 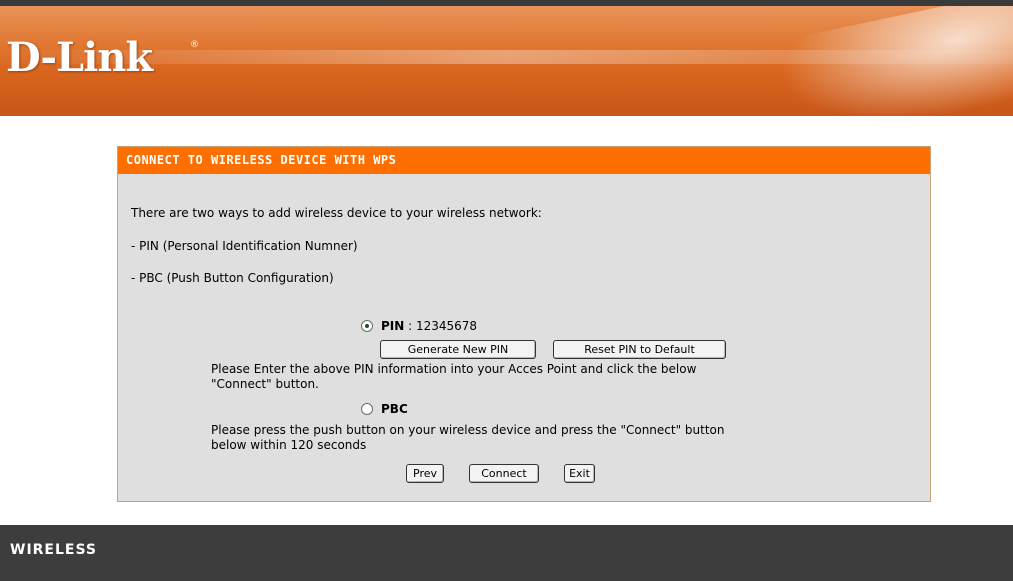 I want to click on pbc-instruction-2: below within 120 seconds, so click(x=289, y=445).